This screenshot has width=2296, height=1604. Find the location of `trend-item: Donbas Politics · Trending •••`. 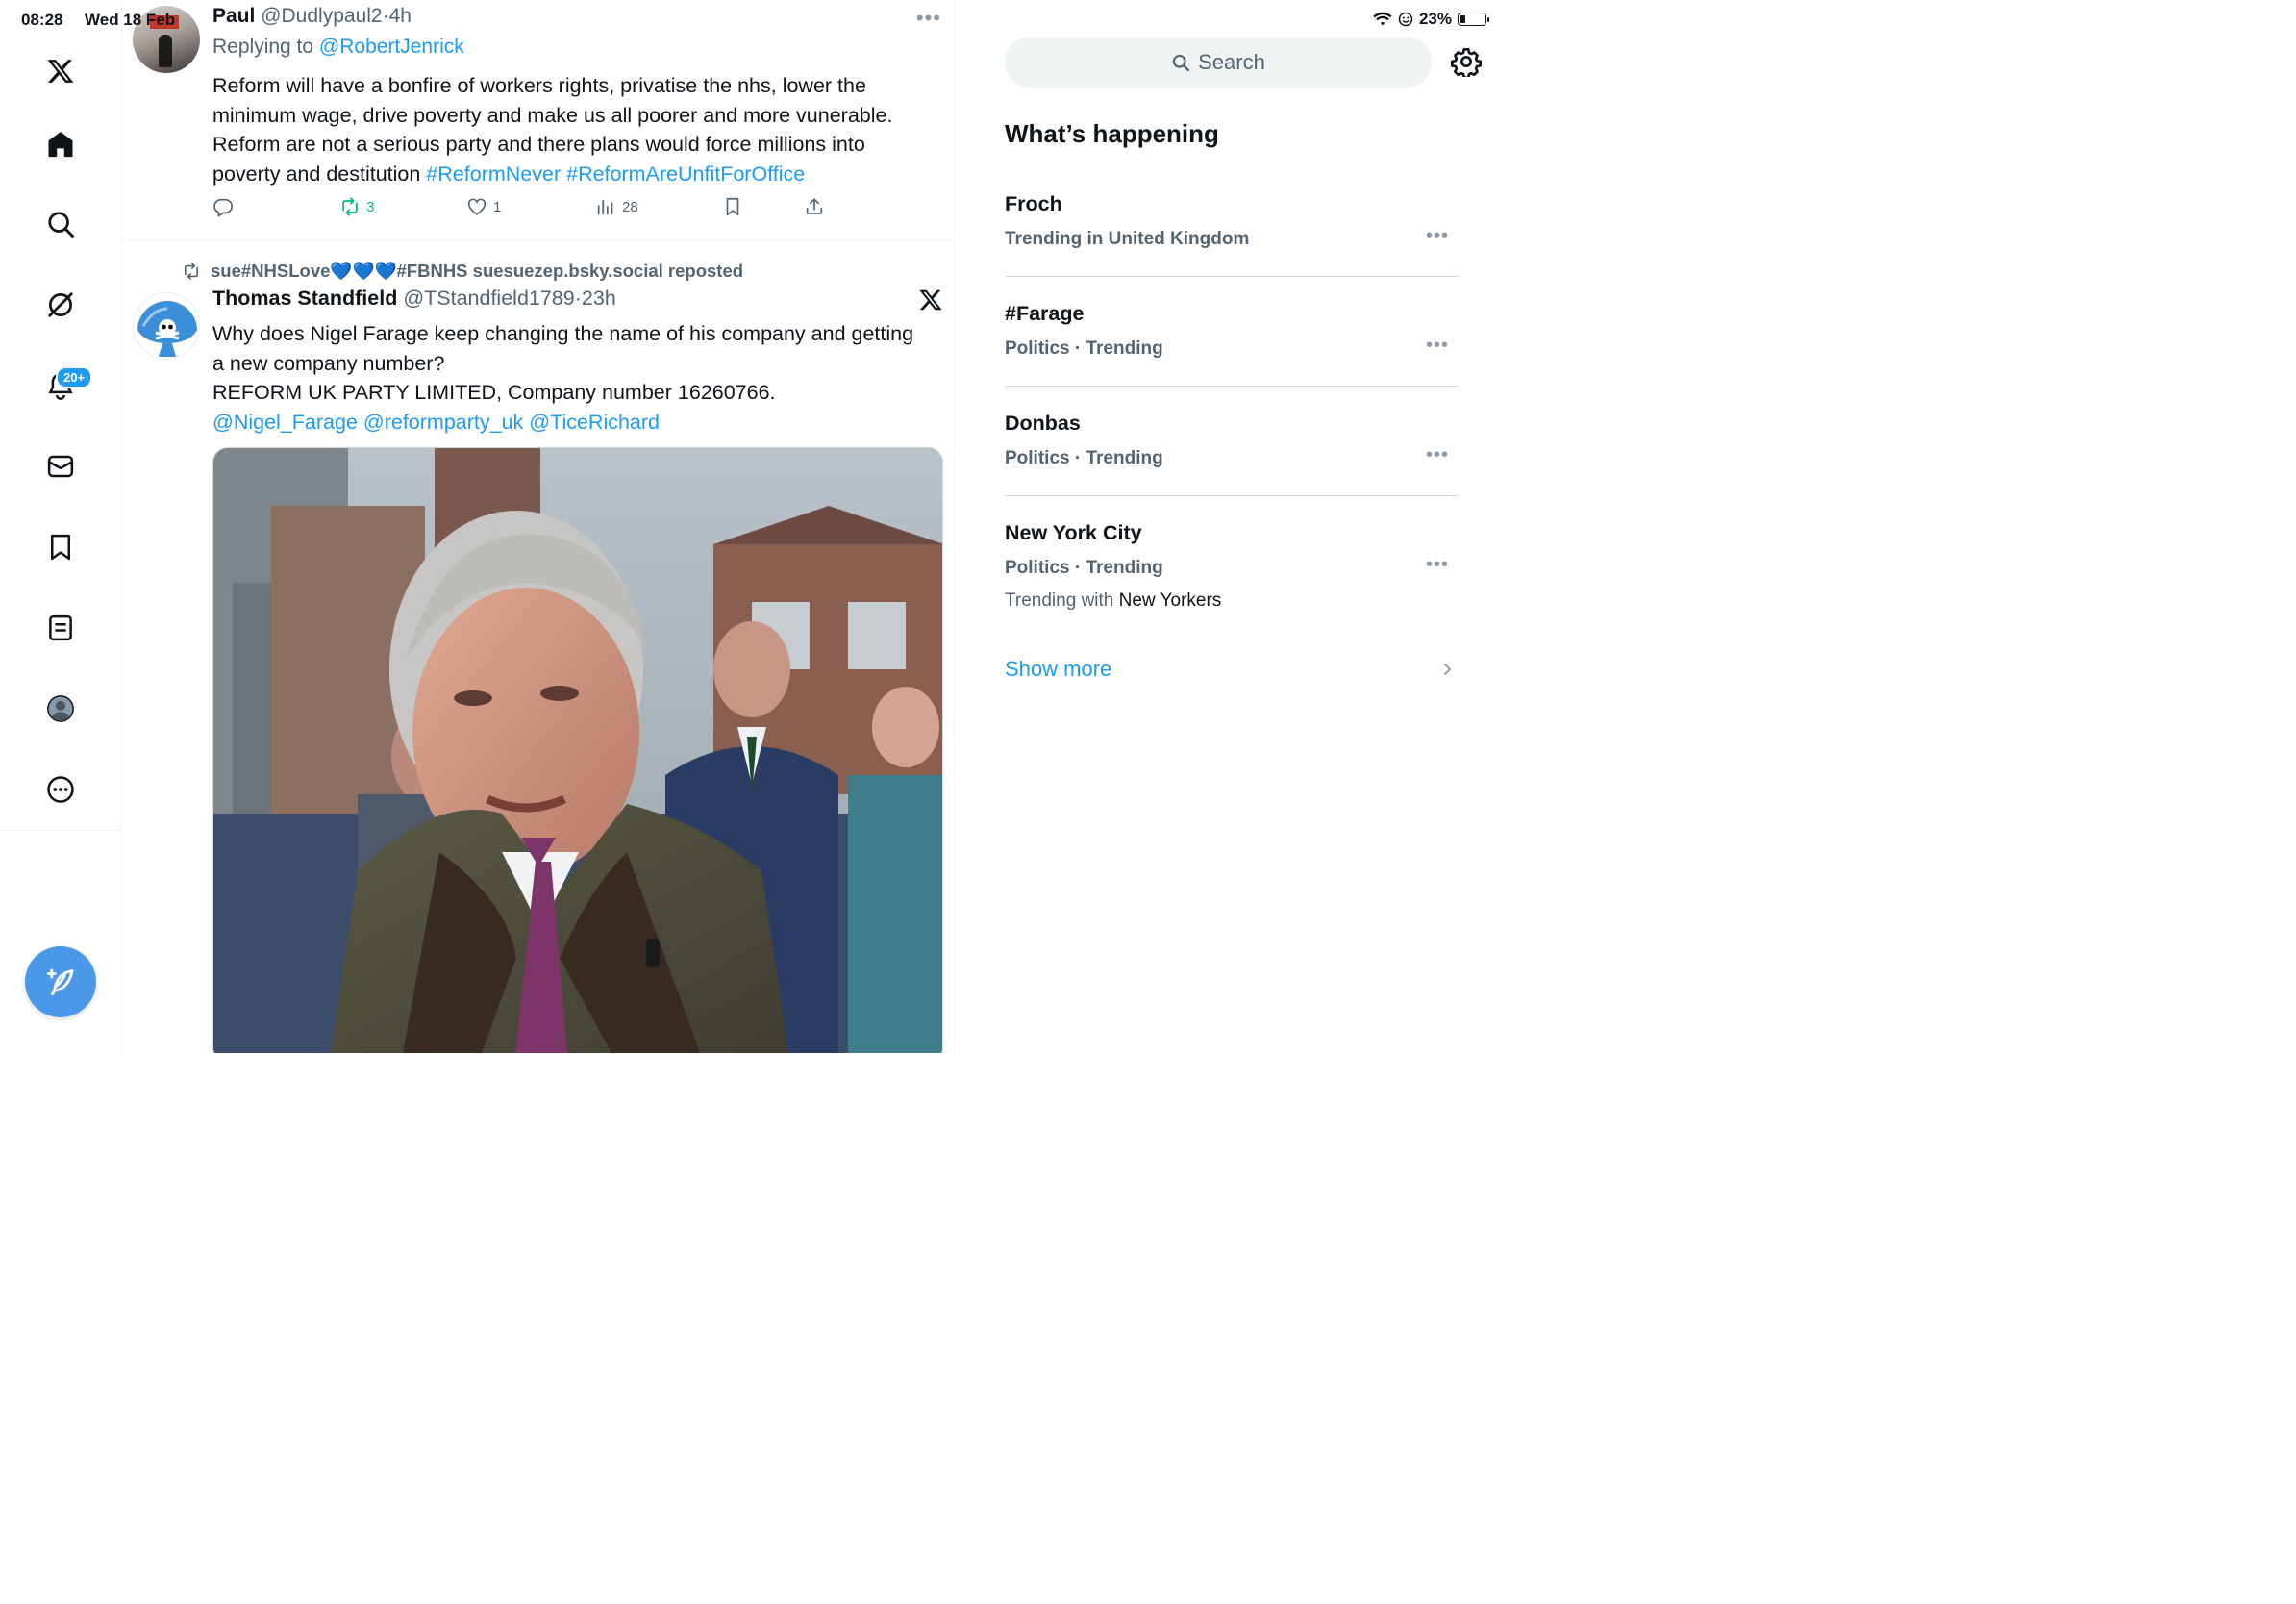

trend-item: Donbas Politics · Trending ••• is located at coordinates (1232, 449).